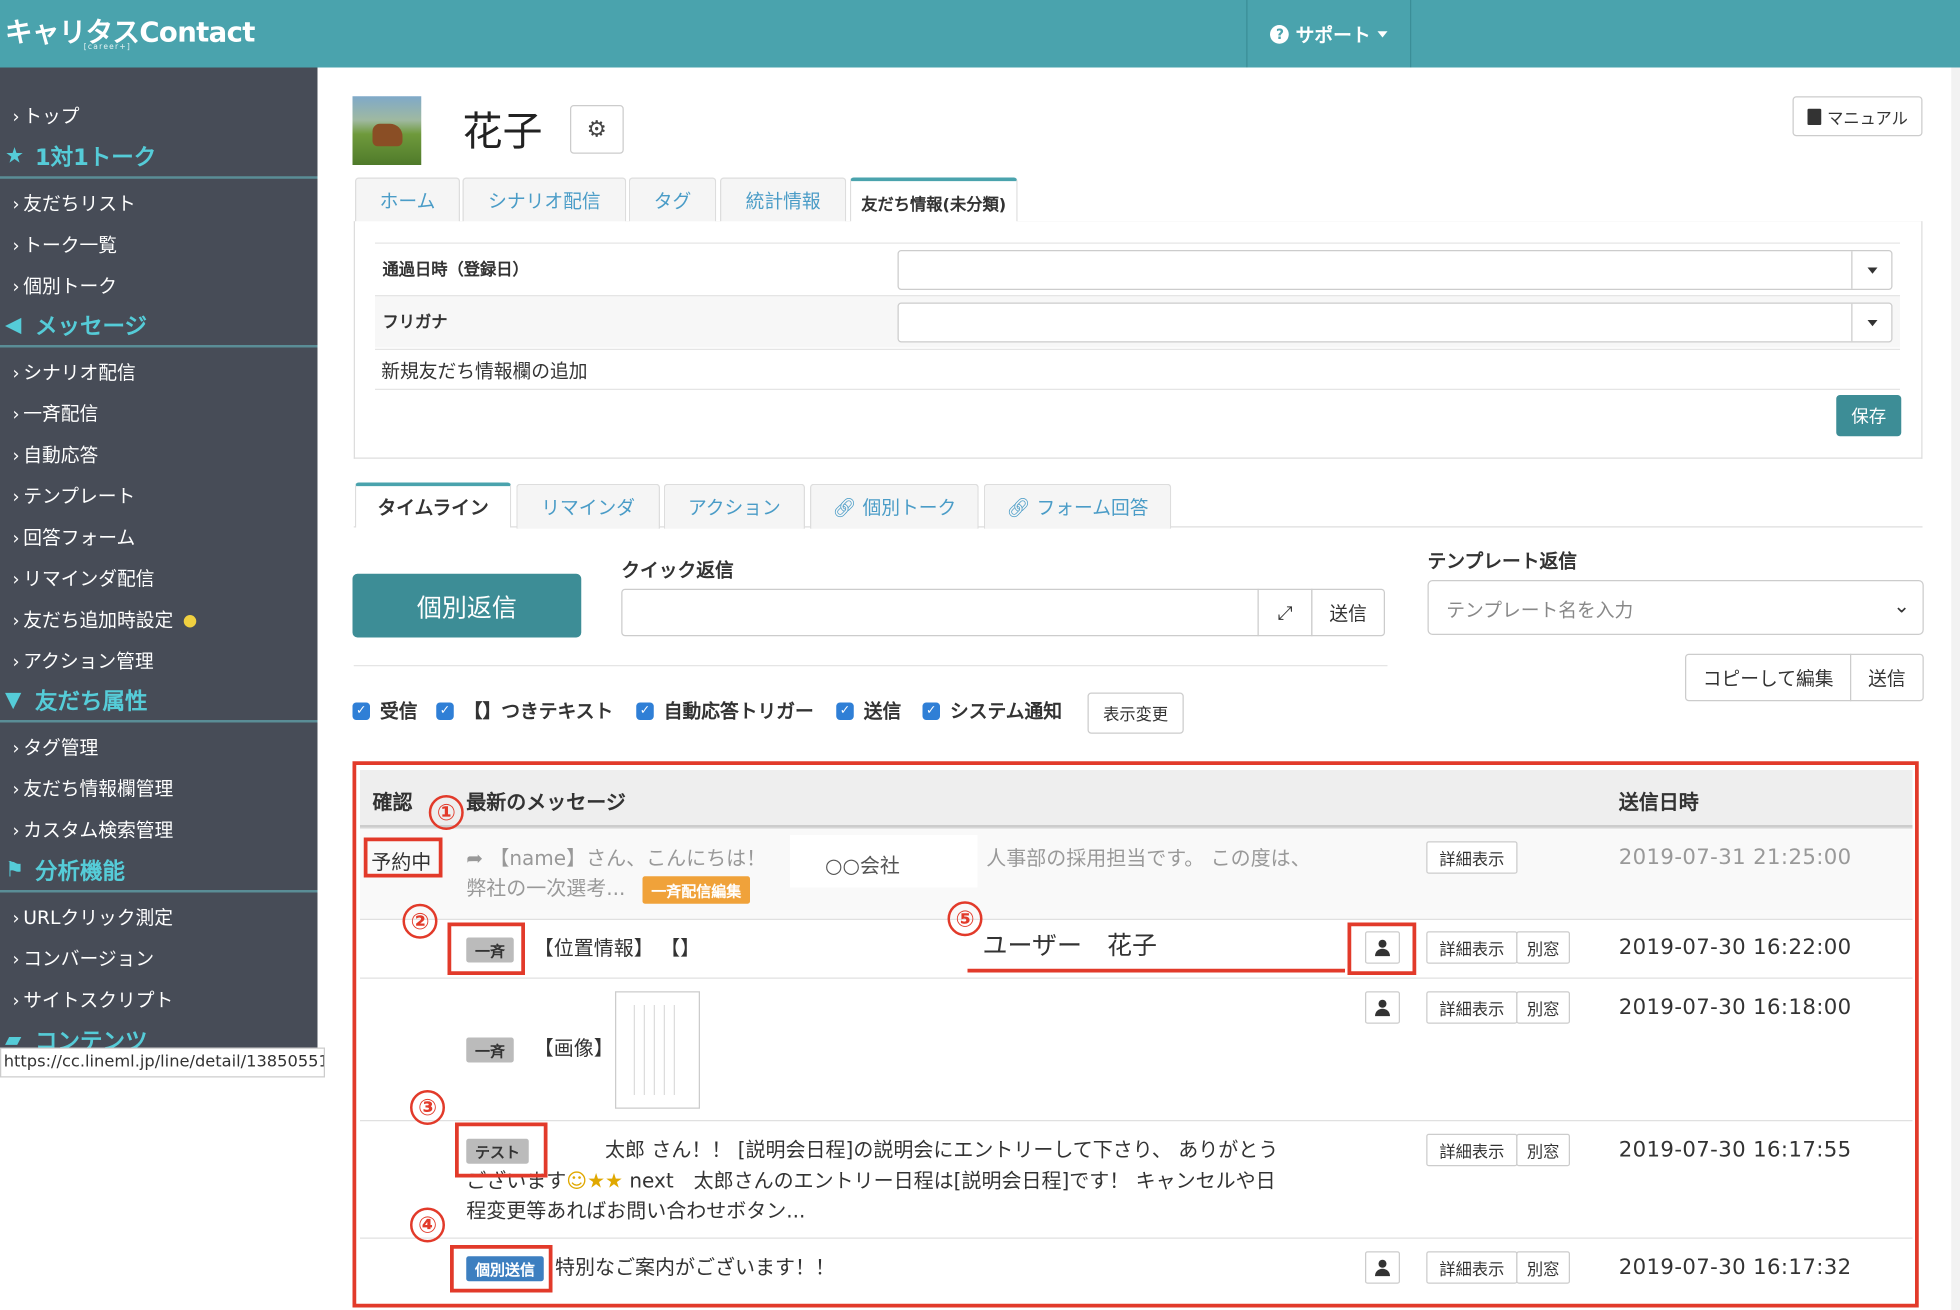  What do you see at coordinates (1887, 677) in the screenshot?
I see `template-send-button: 送信` at bounding box center [1887, 677].